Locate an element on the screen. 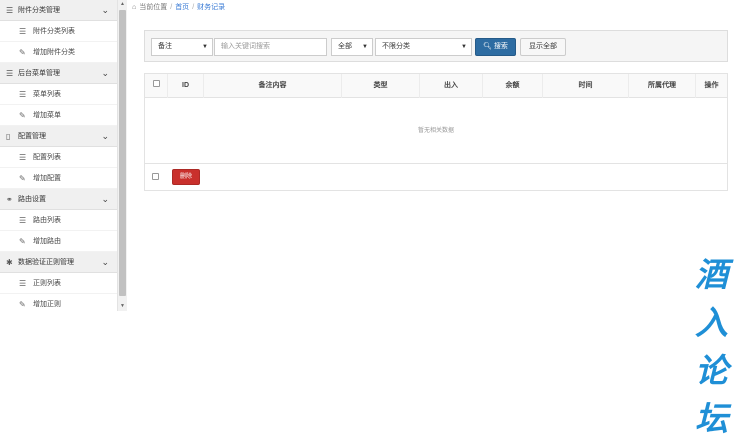  column-header-remark: 备注内容 is located at coordinates (272, 86).